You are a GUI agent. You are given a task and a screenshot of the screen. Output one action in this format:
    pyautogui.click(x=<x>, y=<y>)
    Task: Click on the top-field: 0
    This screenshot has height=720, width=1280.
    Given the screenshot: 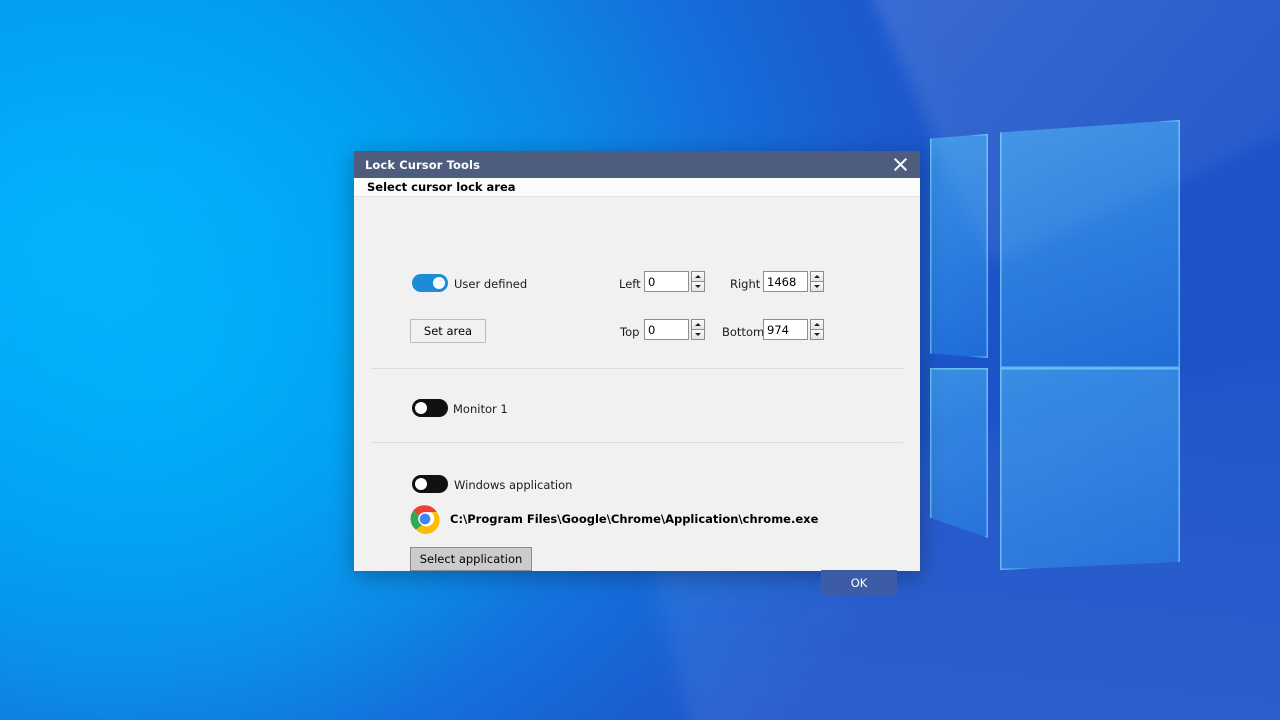 What is the action you would take?
    pyautogui.click(x=674, y=329)
    